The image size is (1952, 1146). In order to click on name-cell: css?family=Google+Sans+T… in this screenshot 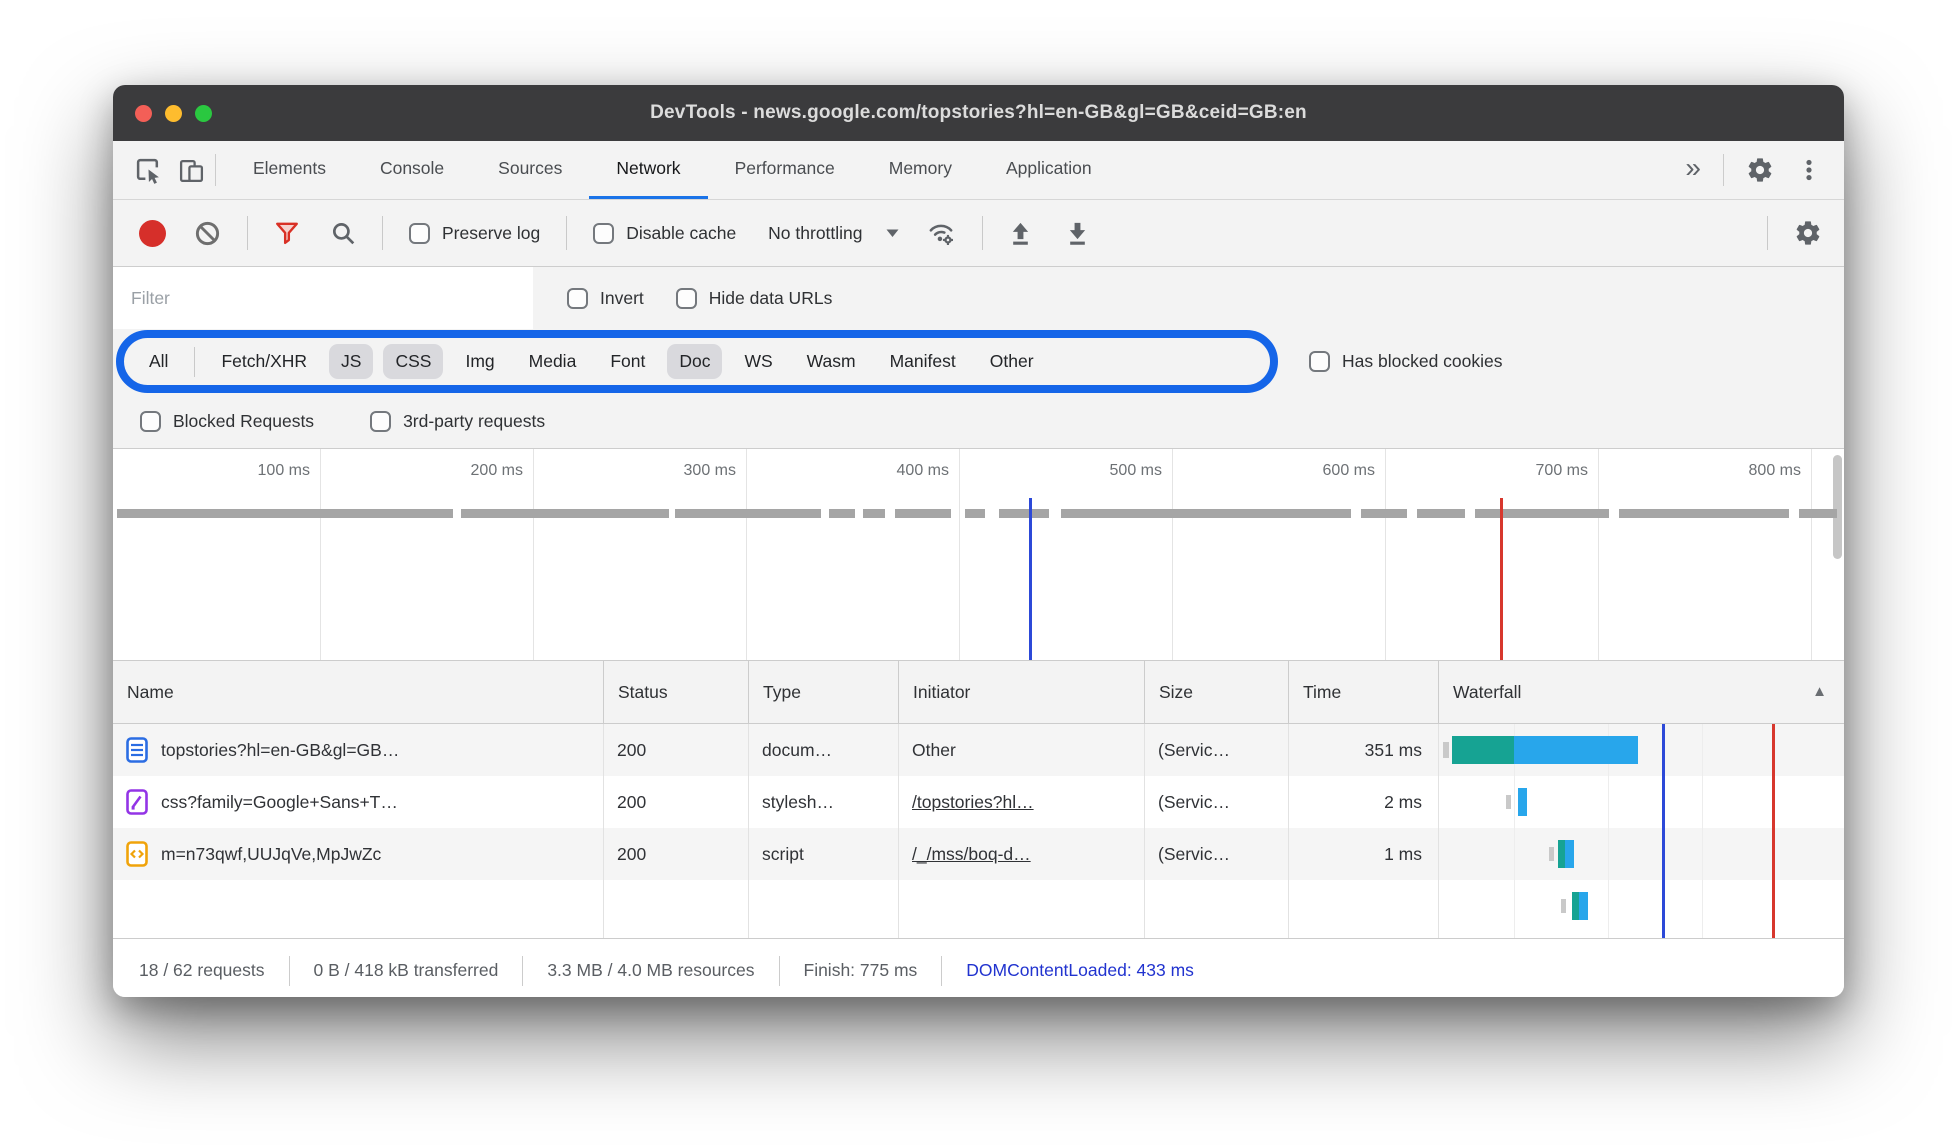, I will do `click(358, 802)`.